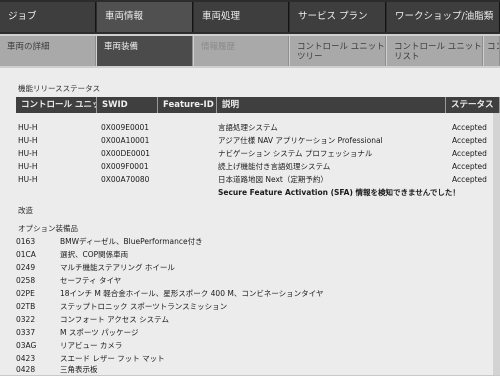  What do you see at coordinates (187, 105) in the screenshot?
I see `col-header-feature-id: Feature-ID` at bounding box center [187, 105].